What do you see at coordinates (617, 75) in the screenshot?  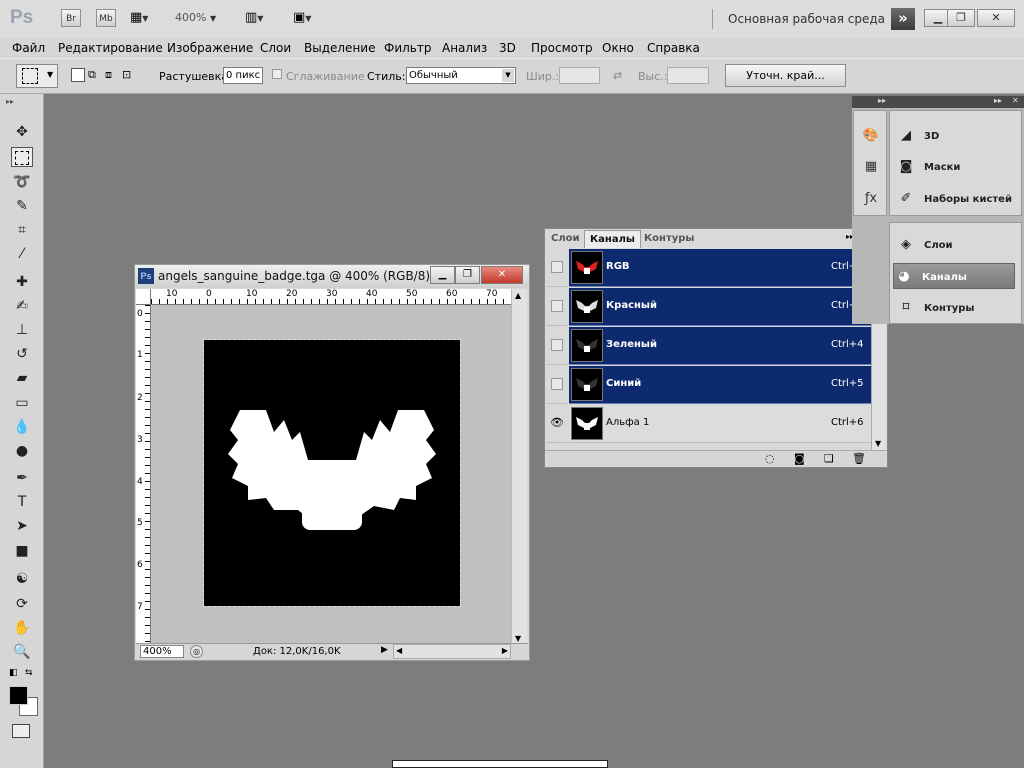 I see `swap-dimensions-icon: ⇄` at bounding box center [617, 75].